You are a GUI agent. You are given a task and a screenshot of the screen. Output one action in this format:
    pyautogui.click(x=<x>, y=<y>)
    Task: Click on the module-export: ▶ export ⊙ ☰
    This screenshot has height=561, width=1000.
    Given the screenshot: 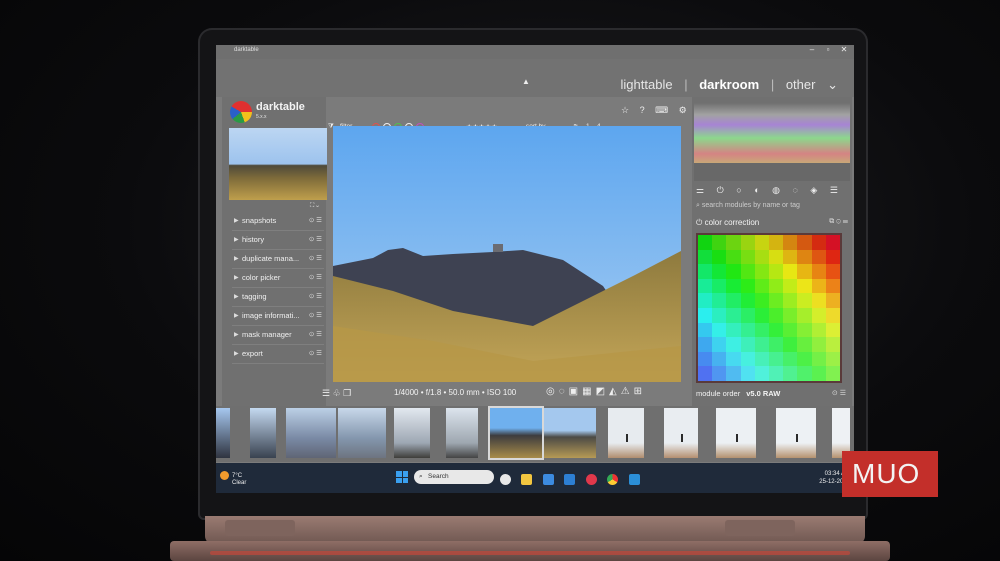 What is the action you would take?
    pyautogui.click(x=278, y=354)
    